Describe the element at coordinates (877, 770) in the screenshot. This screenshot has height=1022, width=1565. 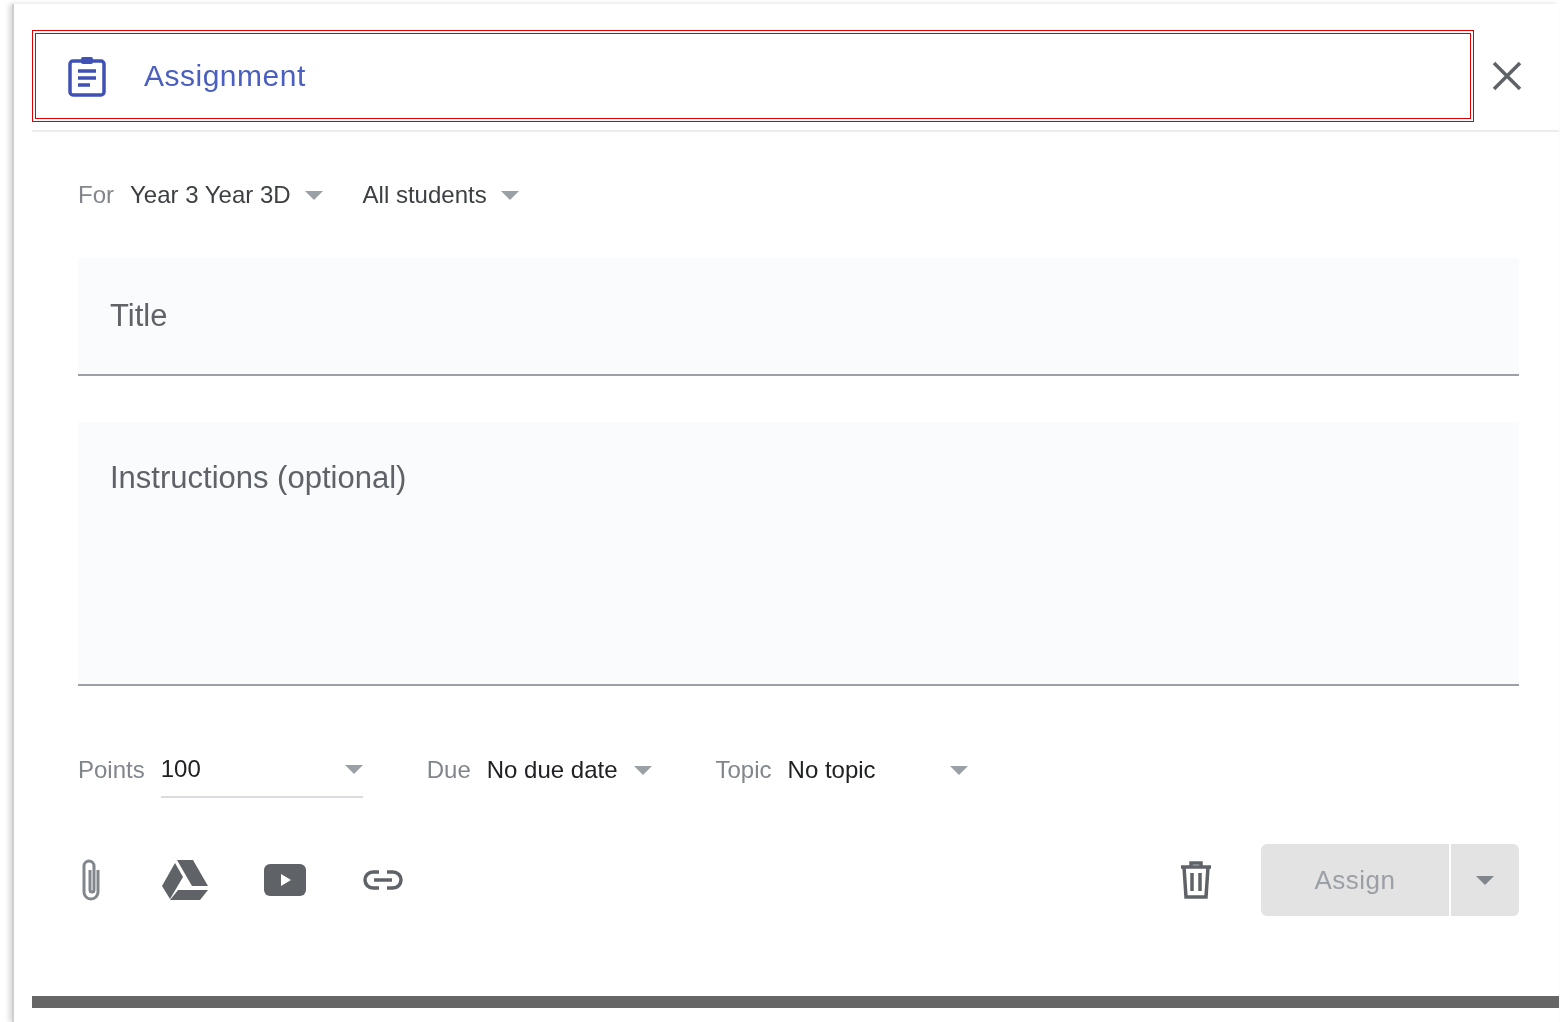
I see `detail-dropdown: No topic` at that location.